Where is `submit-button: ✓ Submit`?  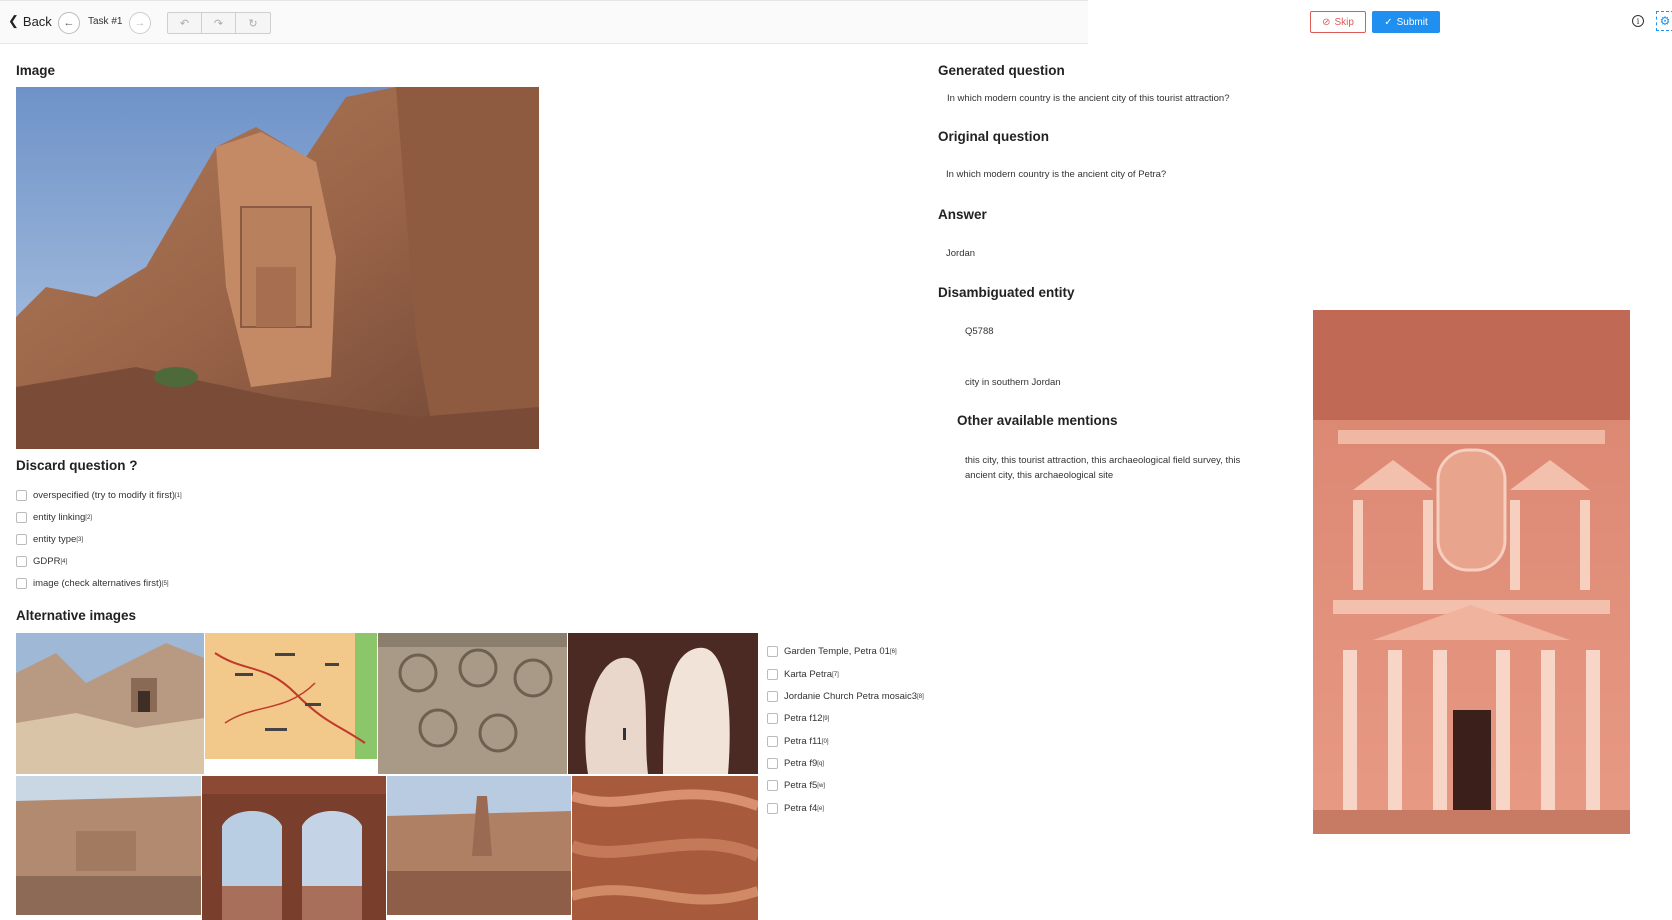
submit-button: ✓ Submit is located at coordinates (1406, 22).